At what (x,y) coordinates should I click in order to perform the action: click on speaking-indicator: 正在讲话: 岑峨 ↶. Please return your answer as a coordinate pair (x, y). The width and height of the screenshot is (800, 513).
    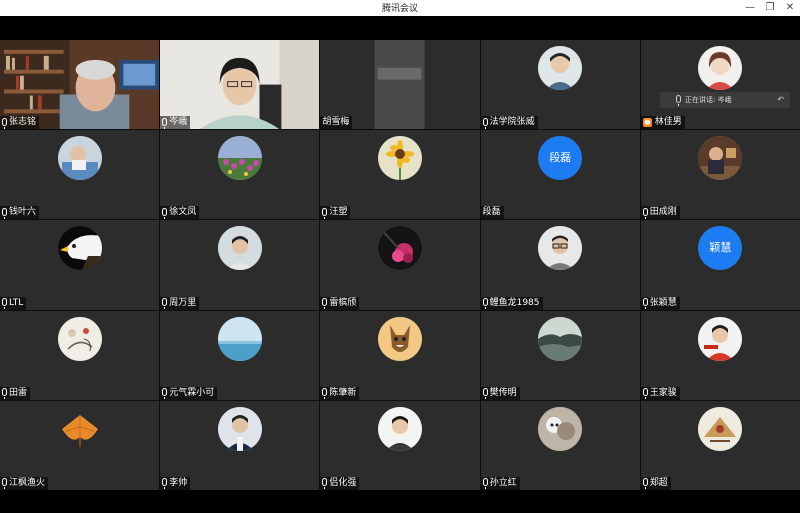
    Looking at the image, I should click on (724, 100).